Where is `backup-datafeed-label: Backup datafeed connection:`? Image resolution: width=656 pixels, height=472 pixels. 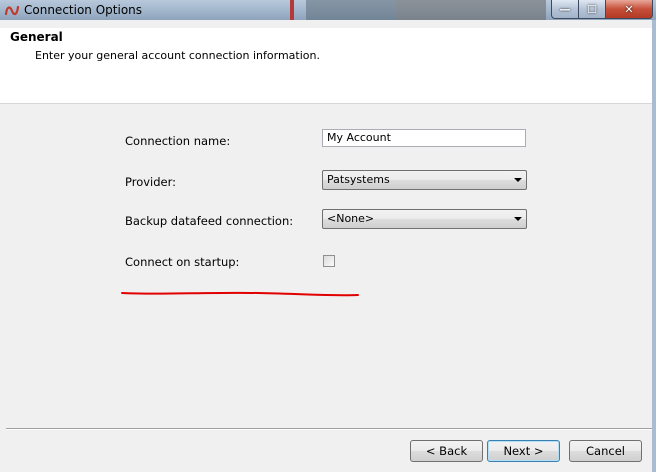
backup-datafeed-label: Backup datafeed connection: is located at coordinates (209, 221).